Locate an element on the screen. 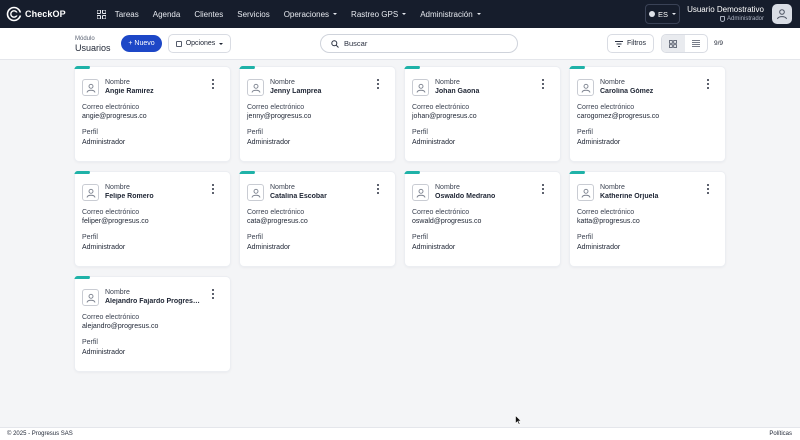 The height and width of the screenshot is (440, 800). nav-item-servicios: Servicios is located at coordinates (253, 14).